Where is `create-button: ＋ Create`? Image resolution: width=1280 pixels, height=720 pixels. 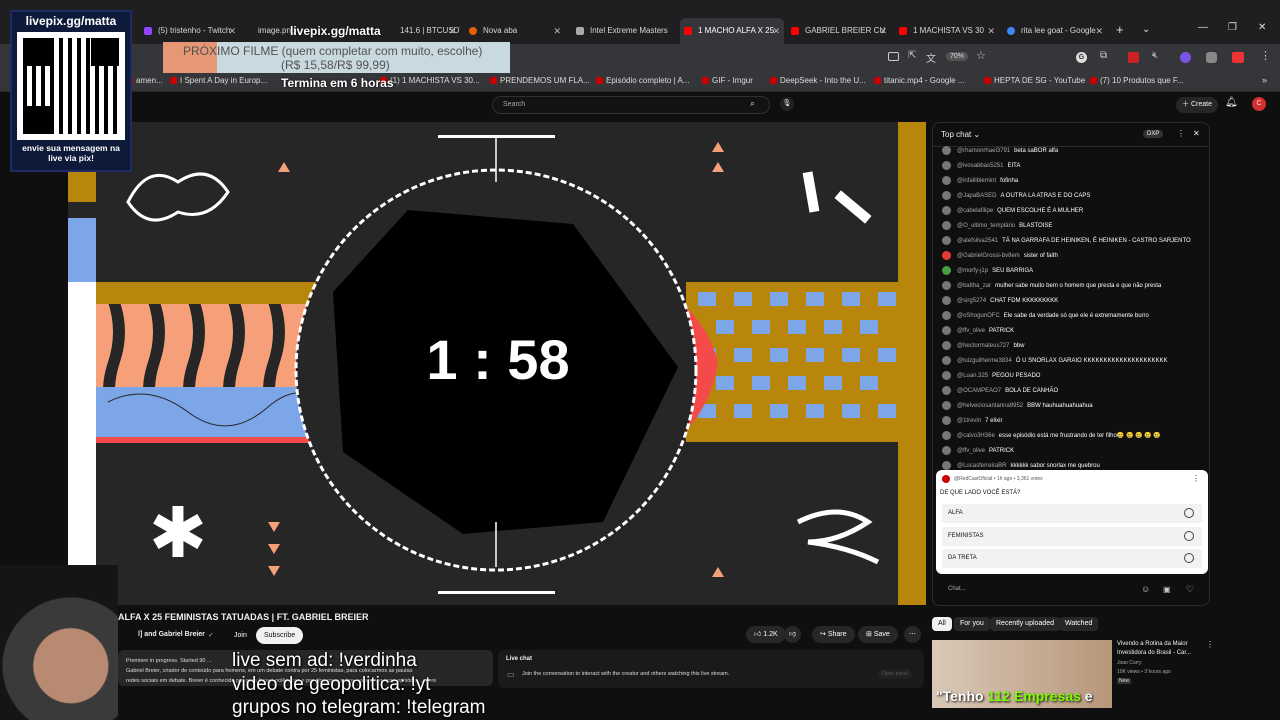
create-button: ＋ Create is located at coordinates (1197, 105).